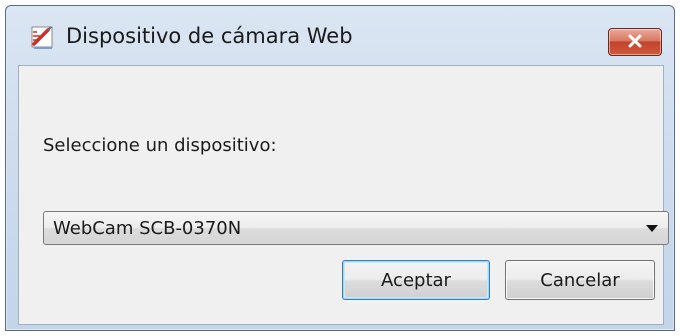  Describe the element at coordinates (147, 228) in the screenshot. I see `device-select-value: WebCam SCB-0370N` at that location.